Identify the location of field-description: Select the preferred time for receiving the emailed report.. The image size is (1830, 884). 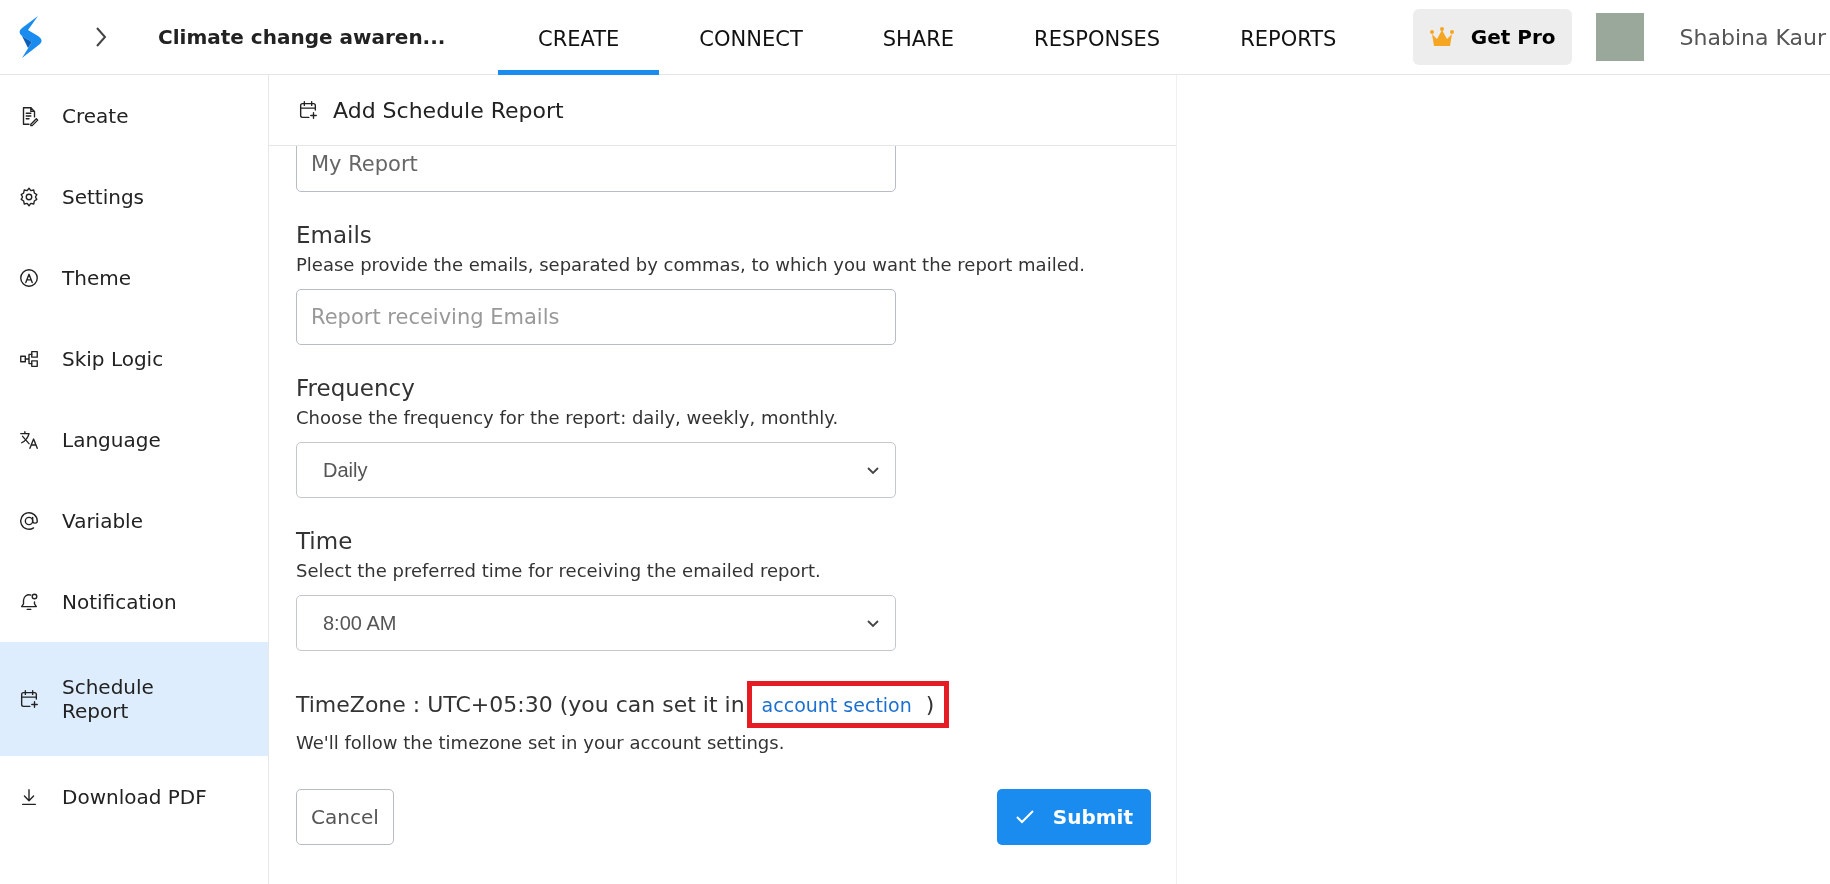
(559, 570).